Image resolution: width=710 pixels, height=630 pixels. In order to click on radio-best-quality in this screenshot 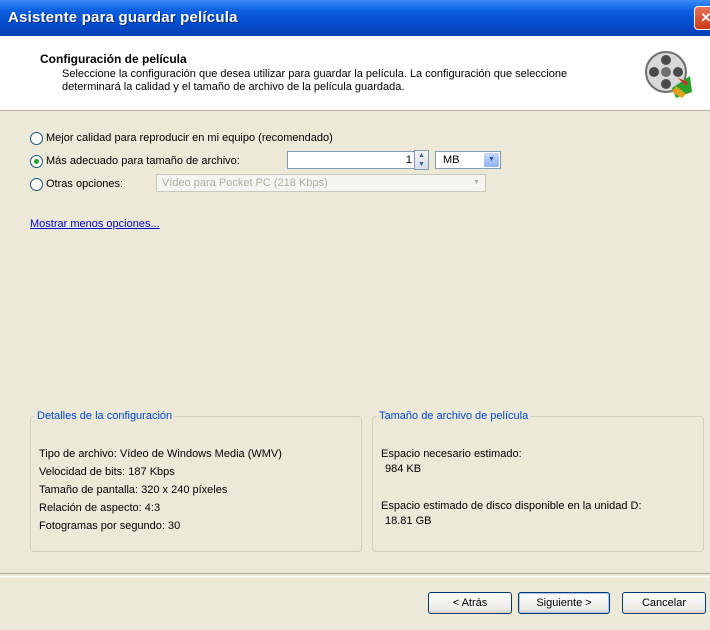, I will do `click(36, 138)`.